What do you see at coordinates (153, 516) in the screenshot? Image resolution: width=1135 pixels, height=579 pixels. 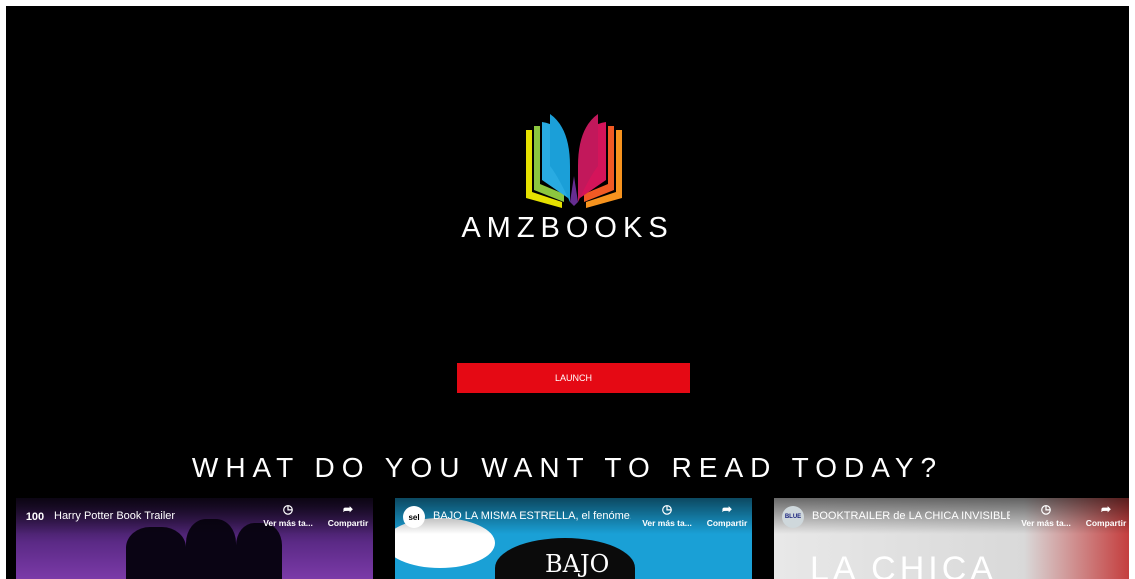 I see `video-title: Harry Potter Book Trailer` at bounding box center [153, 516].